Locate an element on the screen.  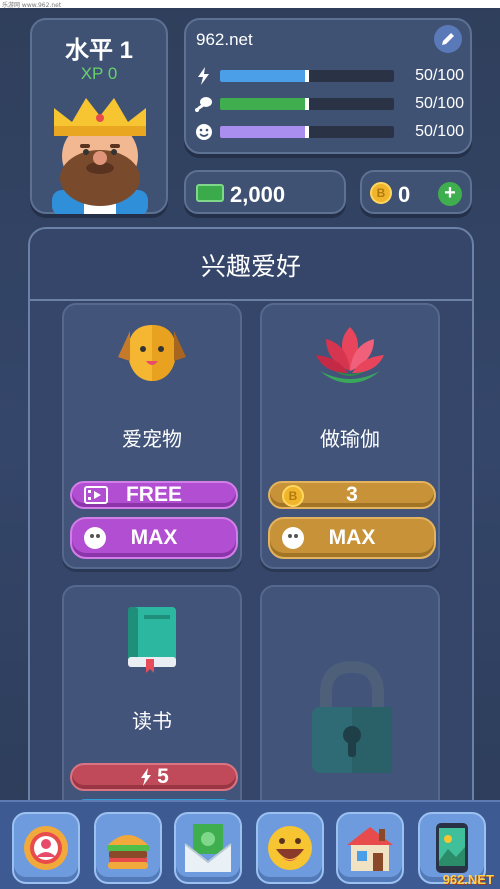
coin-amount: 0 is located at coordinates (404, 194).